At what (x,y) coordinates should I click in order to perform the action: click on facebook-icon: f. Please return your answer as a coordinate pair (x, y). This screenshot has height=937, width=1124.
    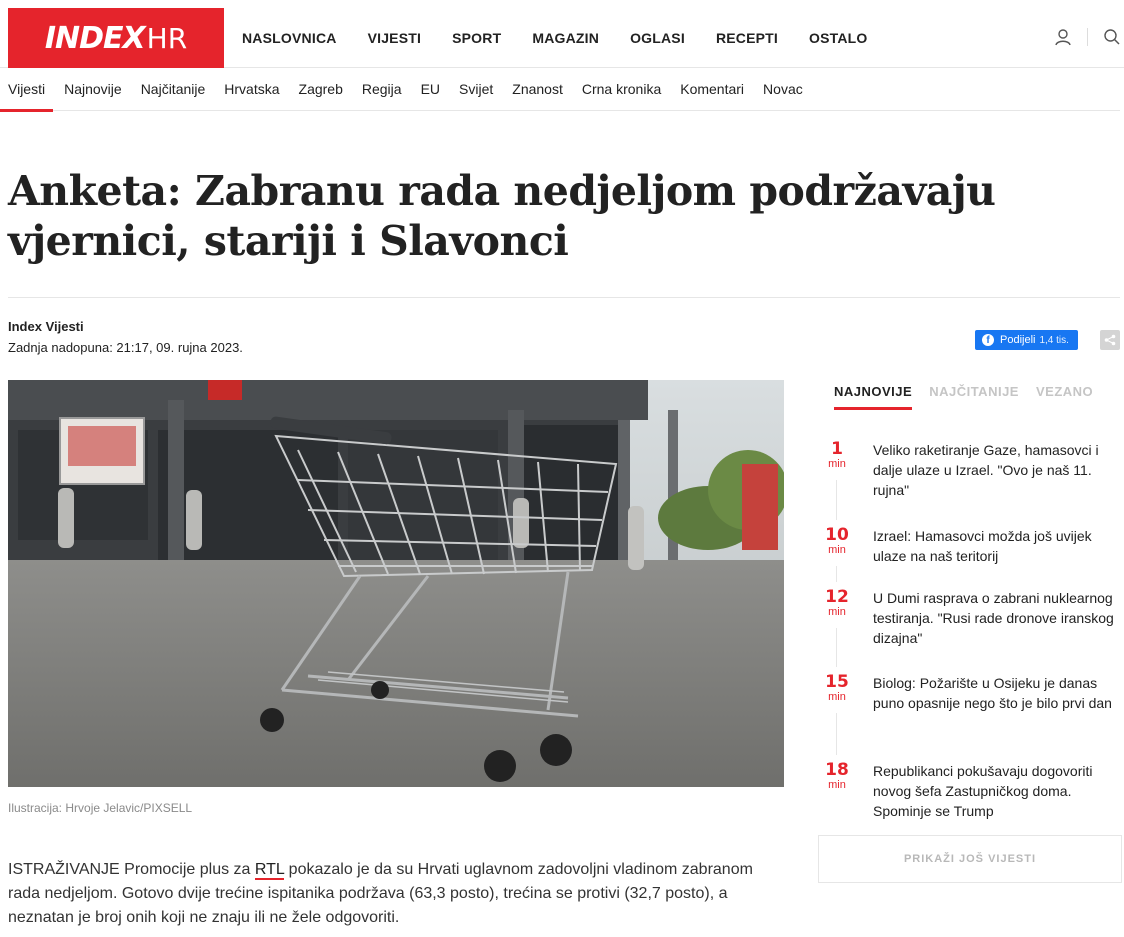
    Looking at the image, I should click on (988, 340).